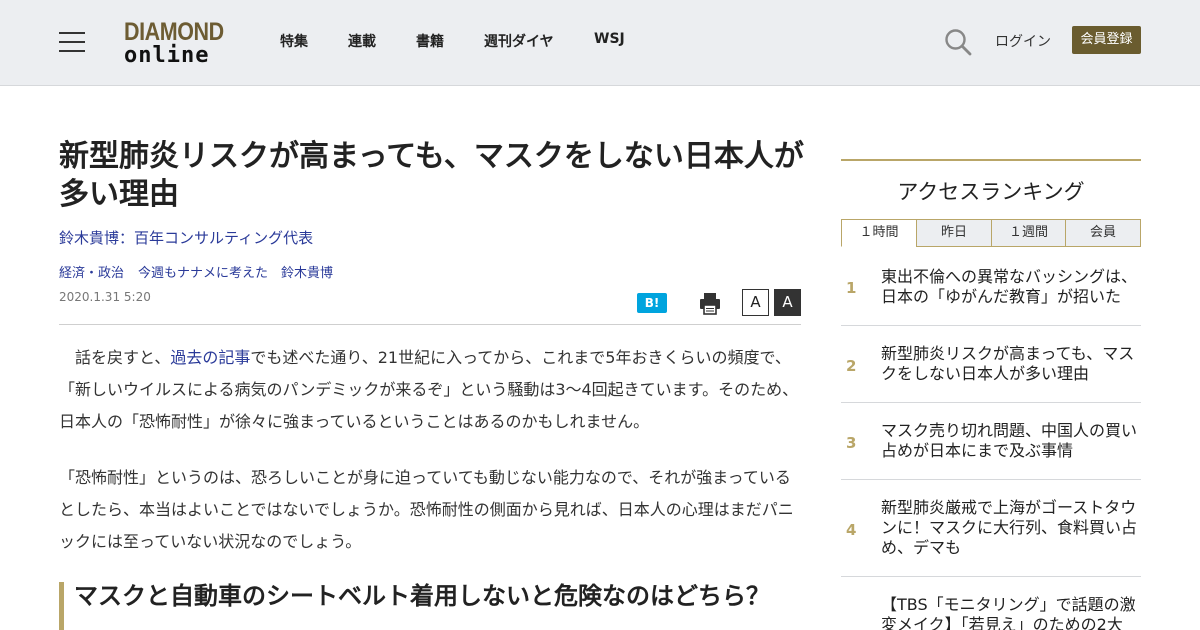 The width and height of the screenshot is (1200, 630). Describe the element at coordinates (954, 233) in the screenshot. I see `tab-yesterday: 昨日` at that location.